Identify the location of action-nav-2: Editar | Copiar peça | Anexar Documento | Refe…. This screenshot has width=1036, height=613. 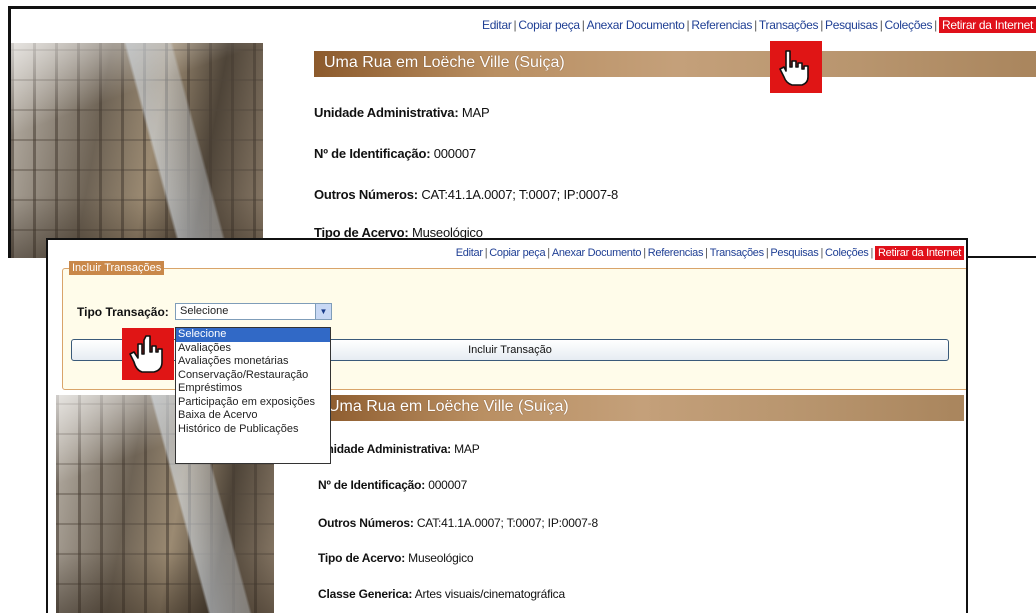
(710, 253).